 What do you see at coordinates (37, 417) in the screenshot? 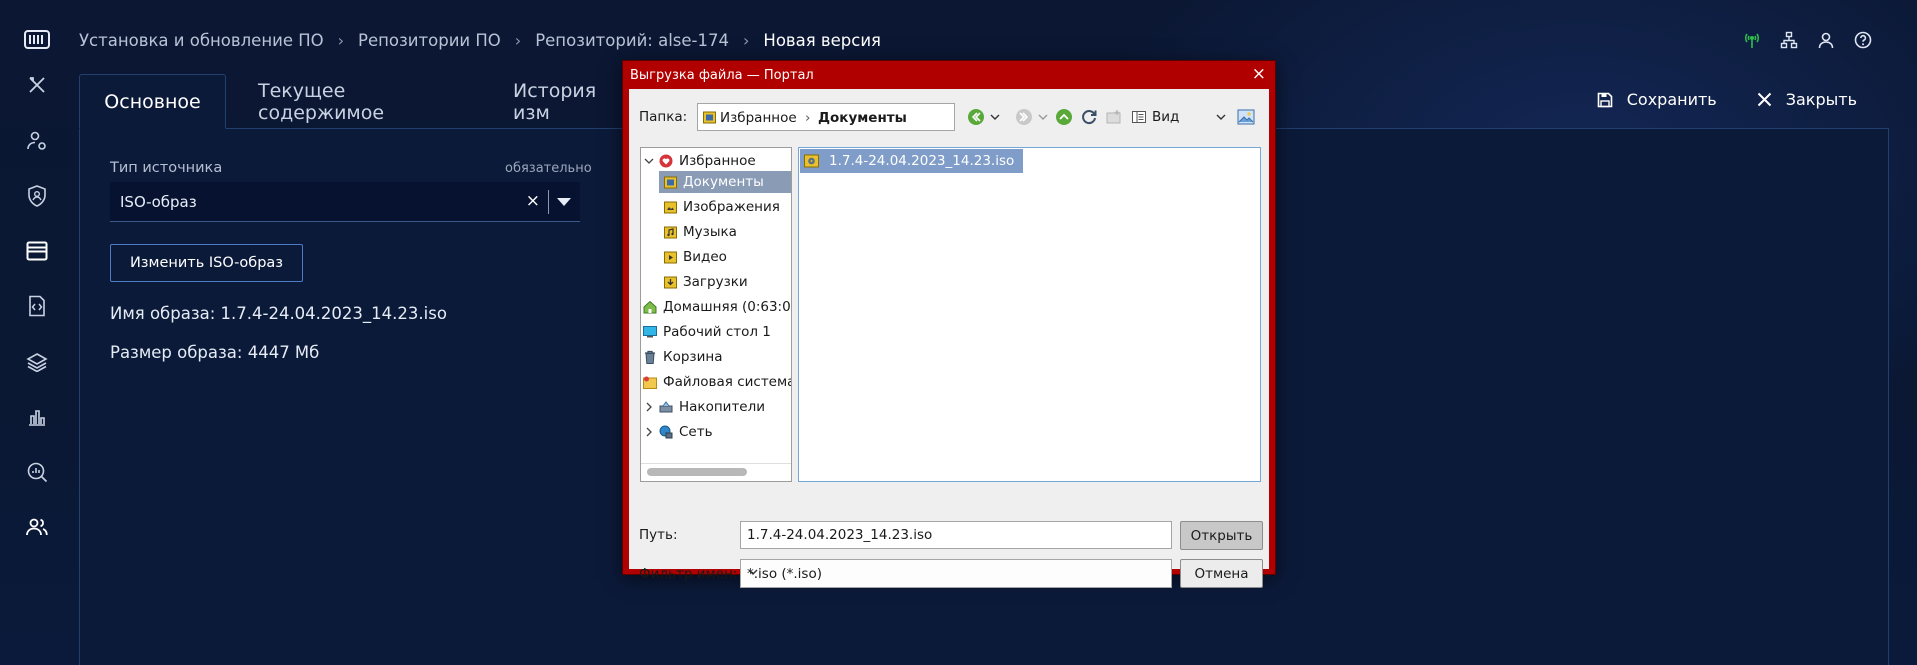
I see `chart-icon` at bounding box center [37, 417].